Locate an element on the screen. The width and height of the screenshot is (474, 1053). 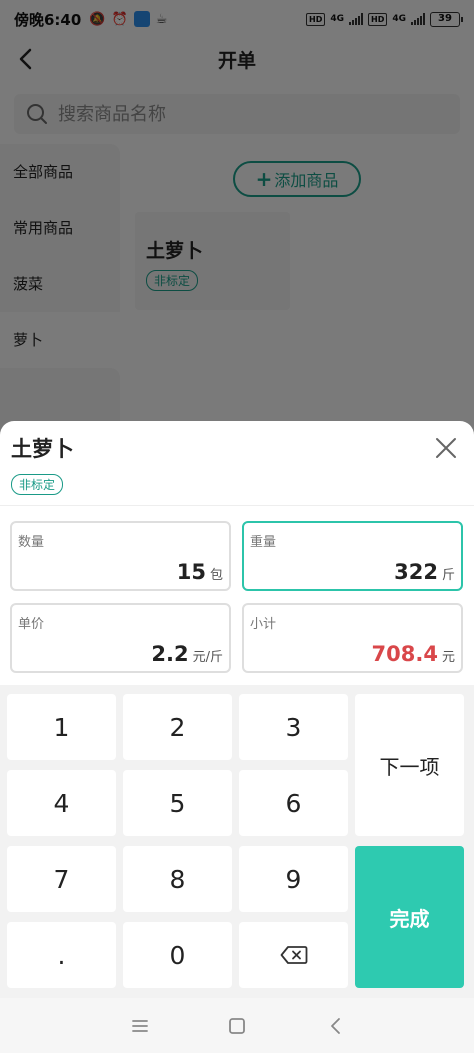
backspace-key is located at coordinates (293, 955).